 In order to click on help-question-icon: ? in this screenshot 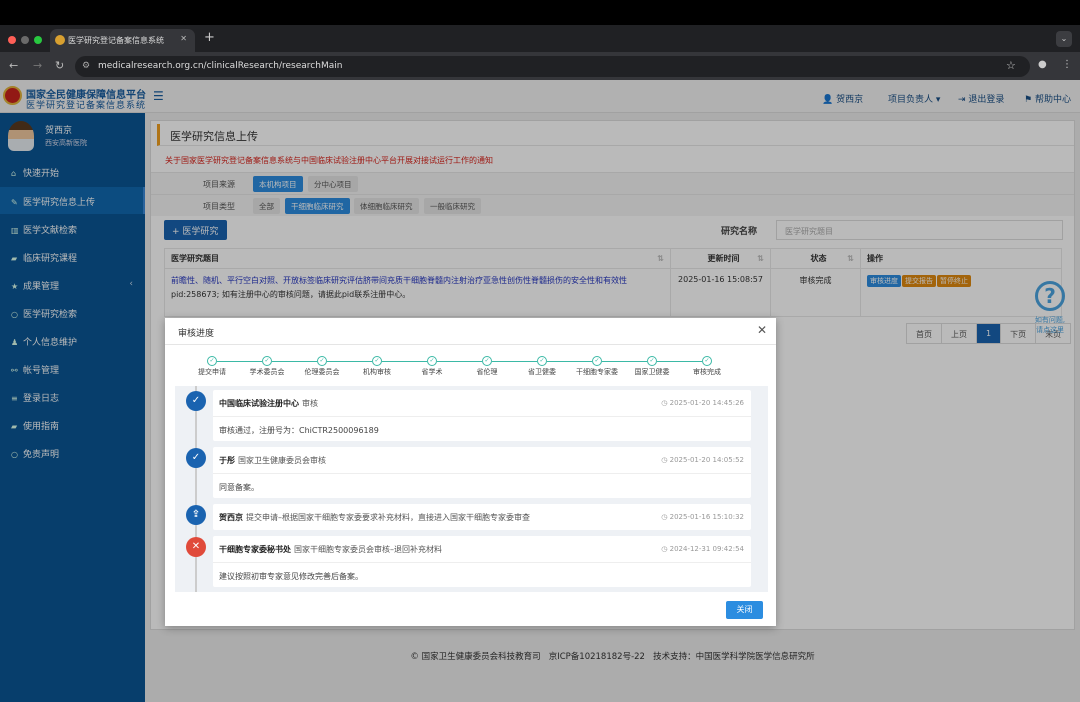, I will do `click(1050, 296)`.